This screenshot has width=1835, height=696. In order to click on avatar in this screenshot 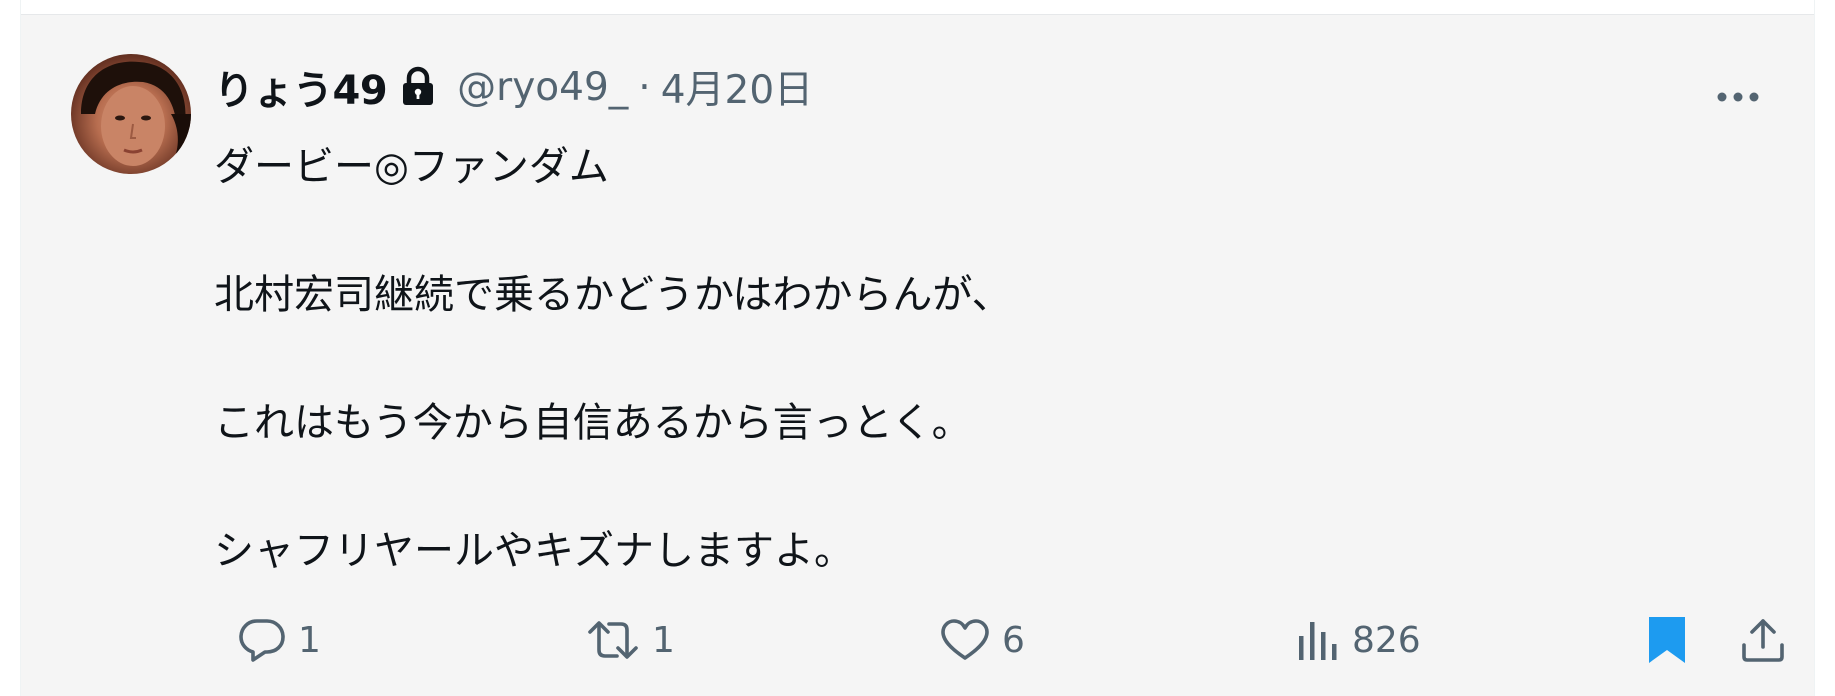, I will do `click(131, 114)`.